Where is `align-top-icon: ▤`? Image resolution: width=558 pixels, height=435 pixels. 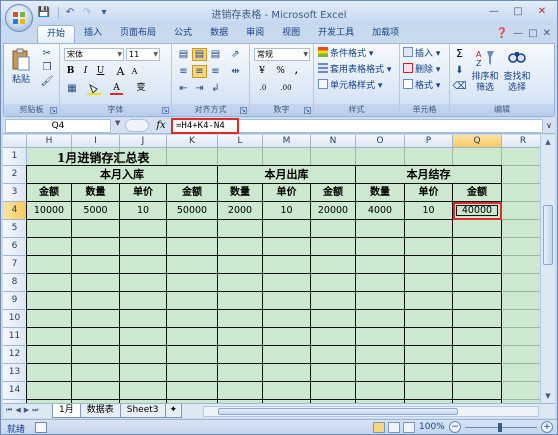 align-top-icon: ▤ is located at coordinates (183, 54).